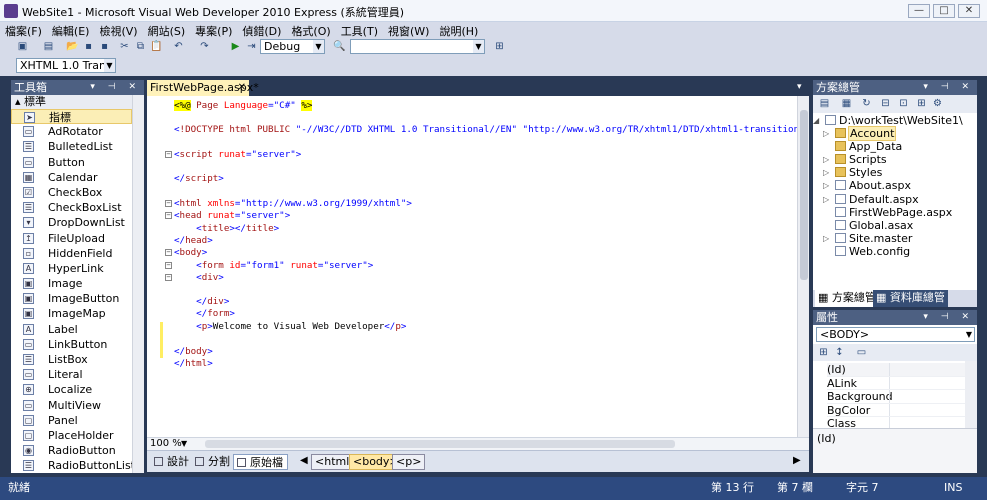 The width and height of the screenshot is (987, 500). What do you see at coordinates (226, 229) in the screenshot?
I see `code-line: <title></title>` at bounding box center [226, 229].